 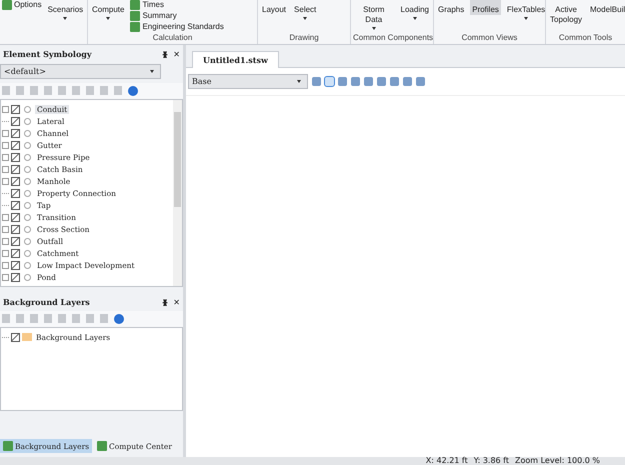 What do you see at coordinates (606, 7) in the screenshot?
I see `ribbon-button: ModelBuil` at bounding box center [606, 7].